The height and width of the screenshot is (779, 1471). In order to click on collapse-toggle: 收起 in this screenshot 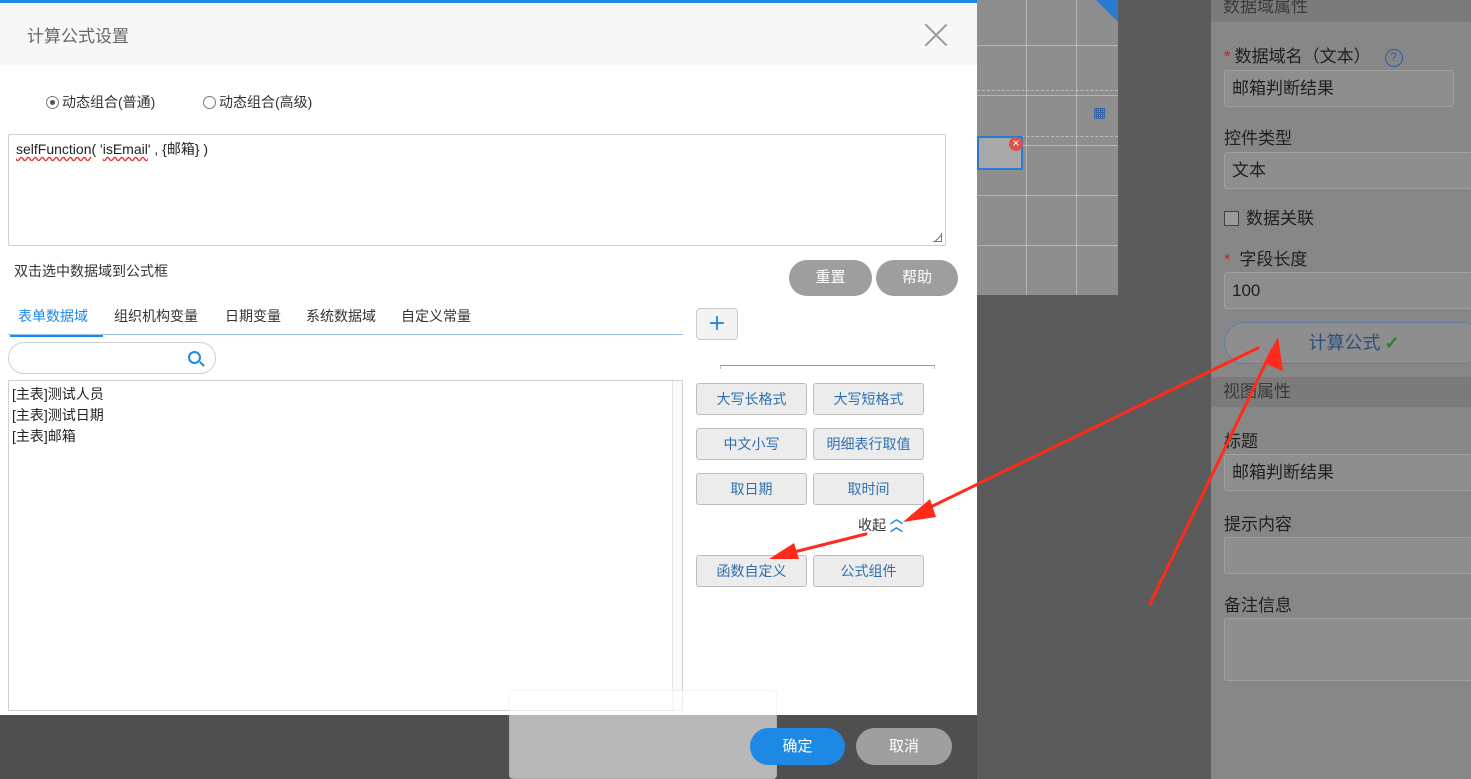, I will do `click(872, 525)`.